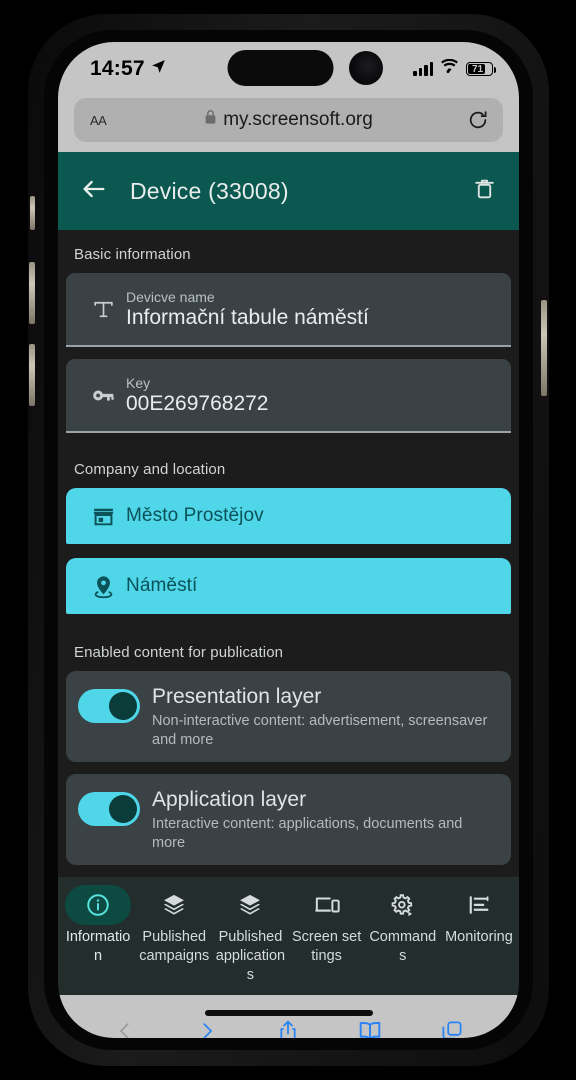  Describe the element at coordinates (229, 799) in the screenshot. I see `application-layer-title: Application layer` at that location.